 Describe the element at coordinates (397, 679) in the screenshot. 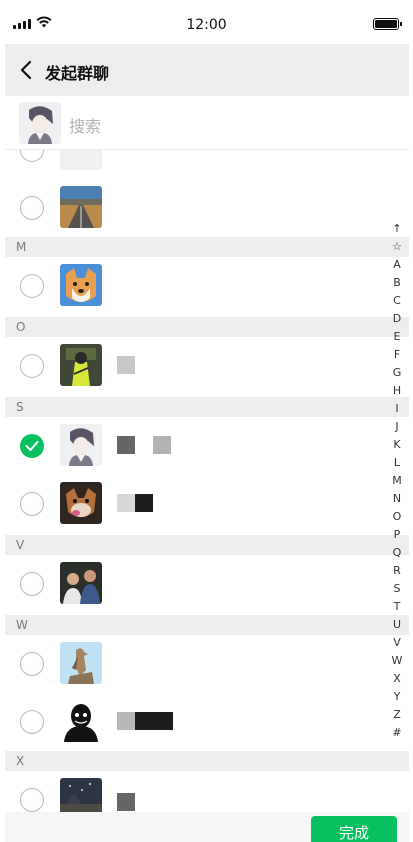

I see `index-letter: X` at that location.